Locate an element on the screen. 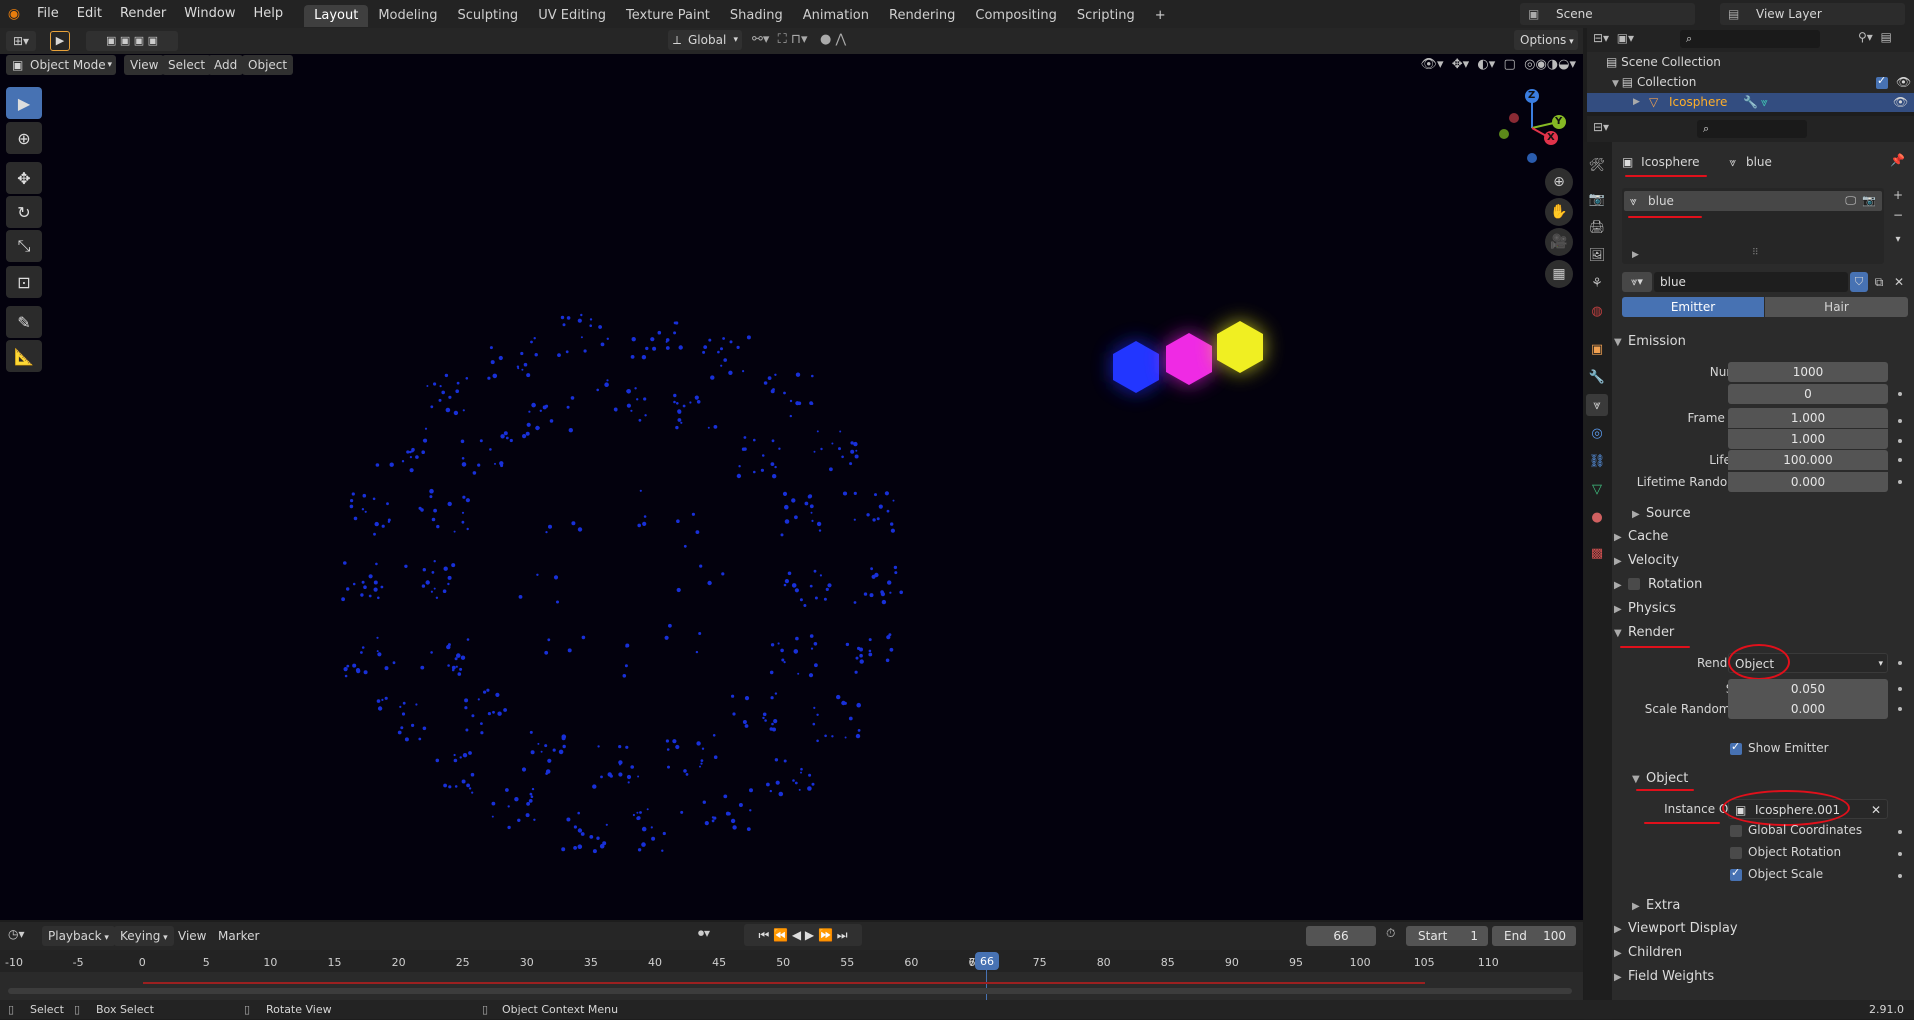 Image resolution: width=1914 pixels, height=1020 pixels. scale-randomness-field: 0.000 is located at coordinates (1808, 709).